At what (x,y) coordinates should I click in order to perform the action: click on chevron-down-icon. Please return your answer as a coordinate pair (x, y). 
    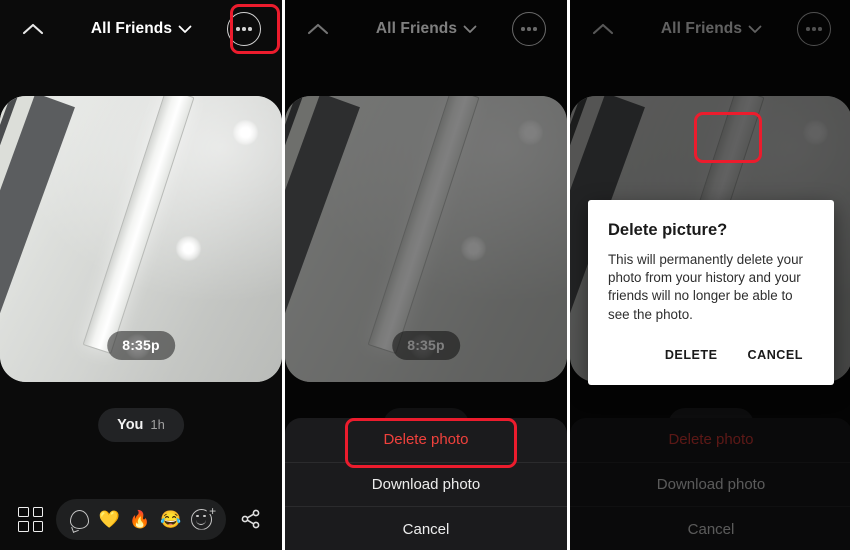
    Looking at the image, I should click on (185, 29).